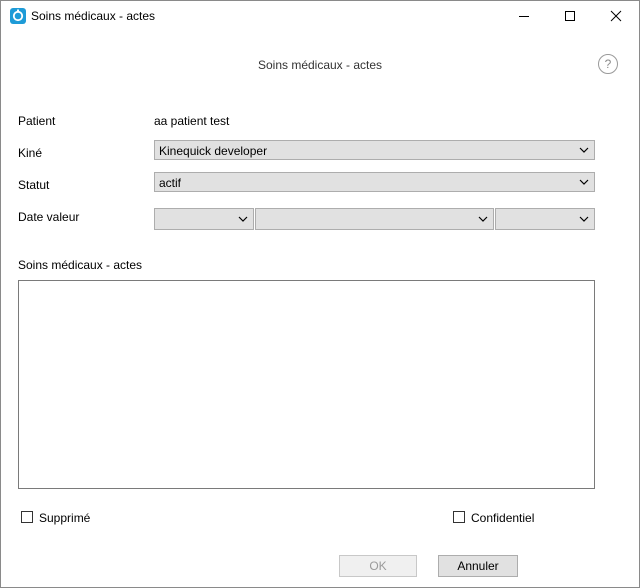  I want to click on ok-button: OK, so click(378, 566).